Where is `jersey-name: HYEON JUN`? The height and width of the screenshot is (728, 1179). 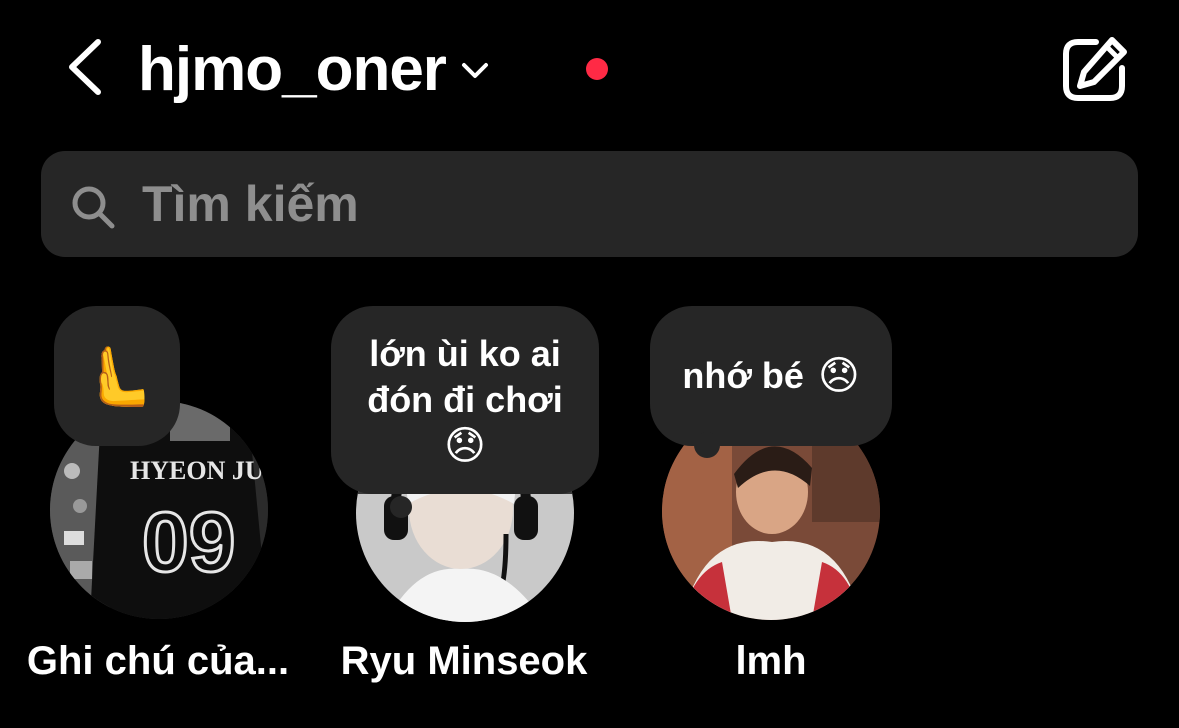
jersey-name: HYEON JUN is located at coordinates (199, 470).